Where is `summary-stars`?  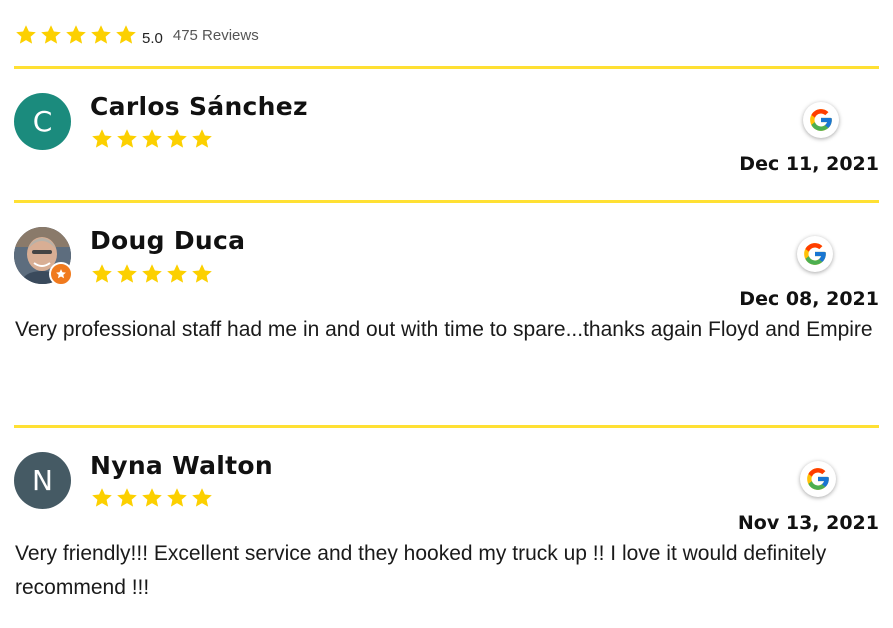
summary-stars is located at coordinates (76, 35).